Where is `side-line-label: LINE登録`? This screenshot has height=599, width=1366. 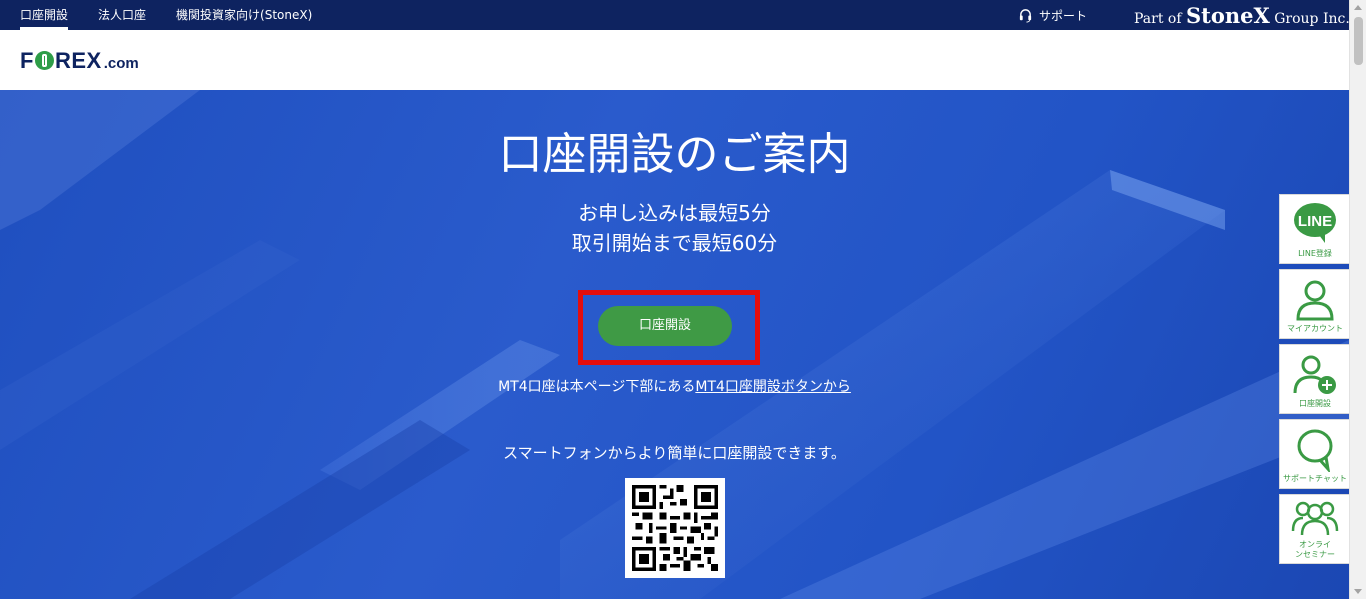 side-line-label: LINE登録 is located at coordinates (1315, 253).